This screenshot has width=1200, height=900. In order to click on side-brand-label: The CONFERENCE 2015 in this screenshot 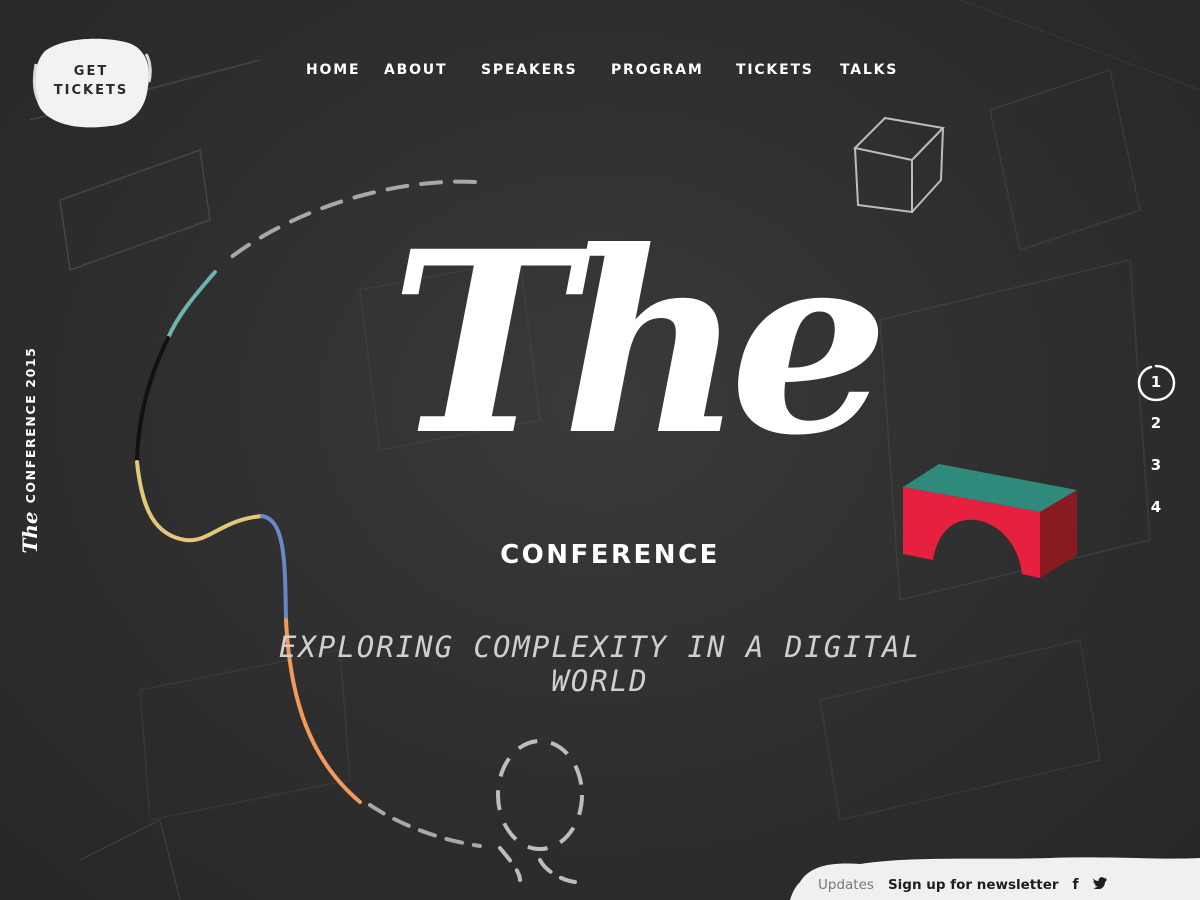, I will do `click(30, 450)`.